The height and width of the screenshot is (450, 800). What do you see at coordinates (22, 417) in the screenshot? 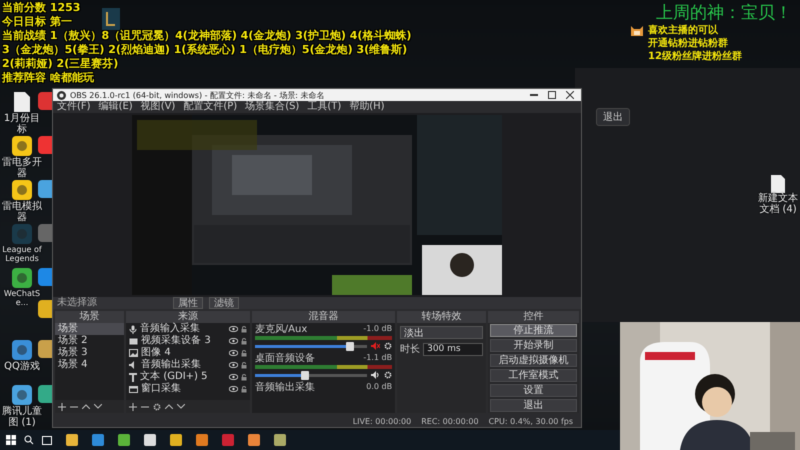
I see `icon-label: 腾讯儿童图 (1)` at bounding box center [22, 417].